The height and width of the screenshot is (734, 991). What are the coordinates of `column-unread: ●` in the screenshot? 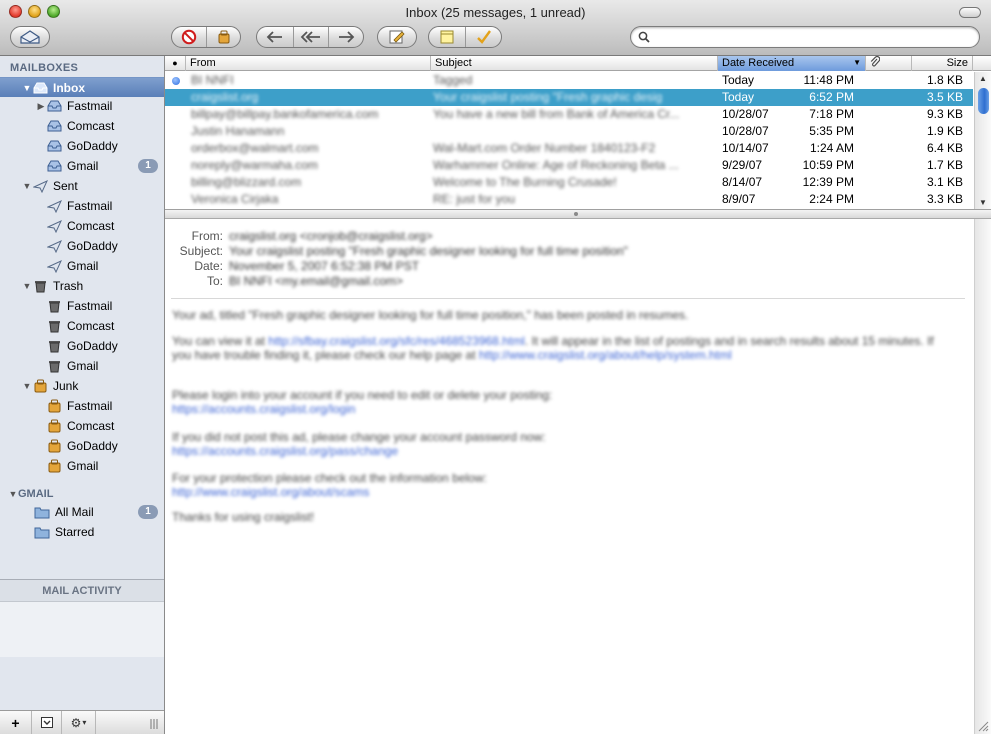 It's located at (175, 63).